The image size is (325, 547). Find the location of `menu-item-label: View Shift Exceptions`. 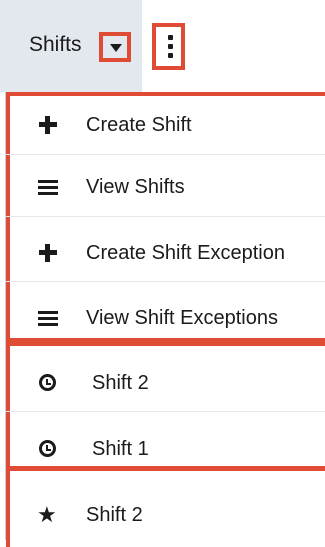

menu-item-label: View Shift Exceptions is located at coordinates (182, 318).